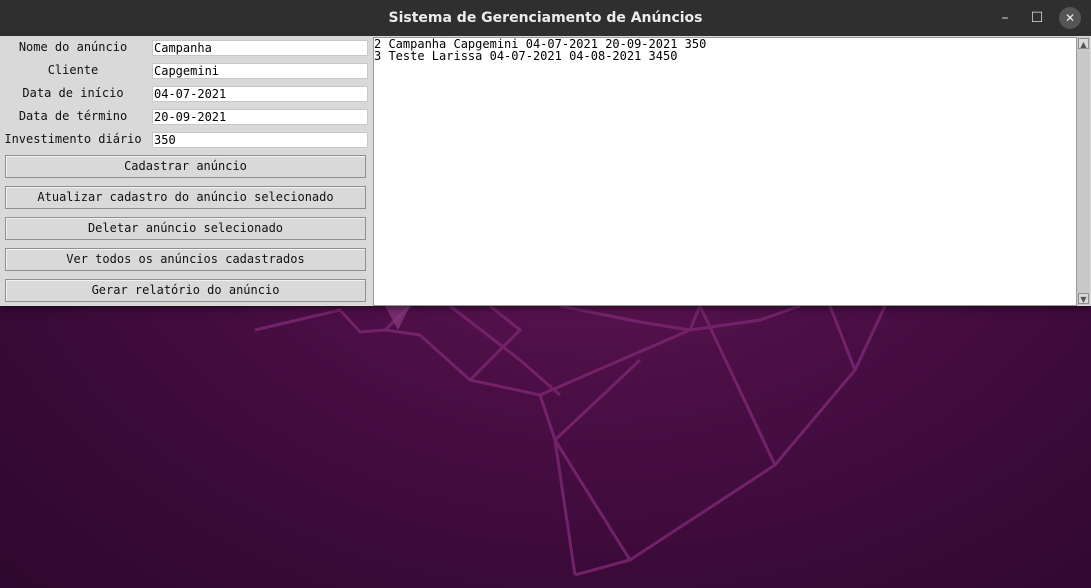 Image resolution: width=1091 pixels, height=588 pixels. What do you see at coordinates (185, 228) in the screenshot?
I see `delete-ad-button: Deletar anúncio selecionado` at bounding box center [185, 228].